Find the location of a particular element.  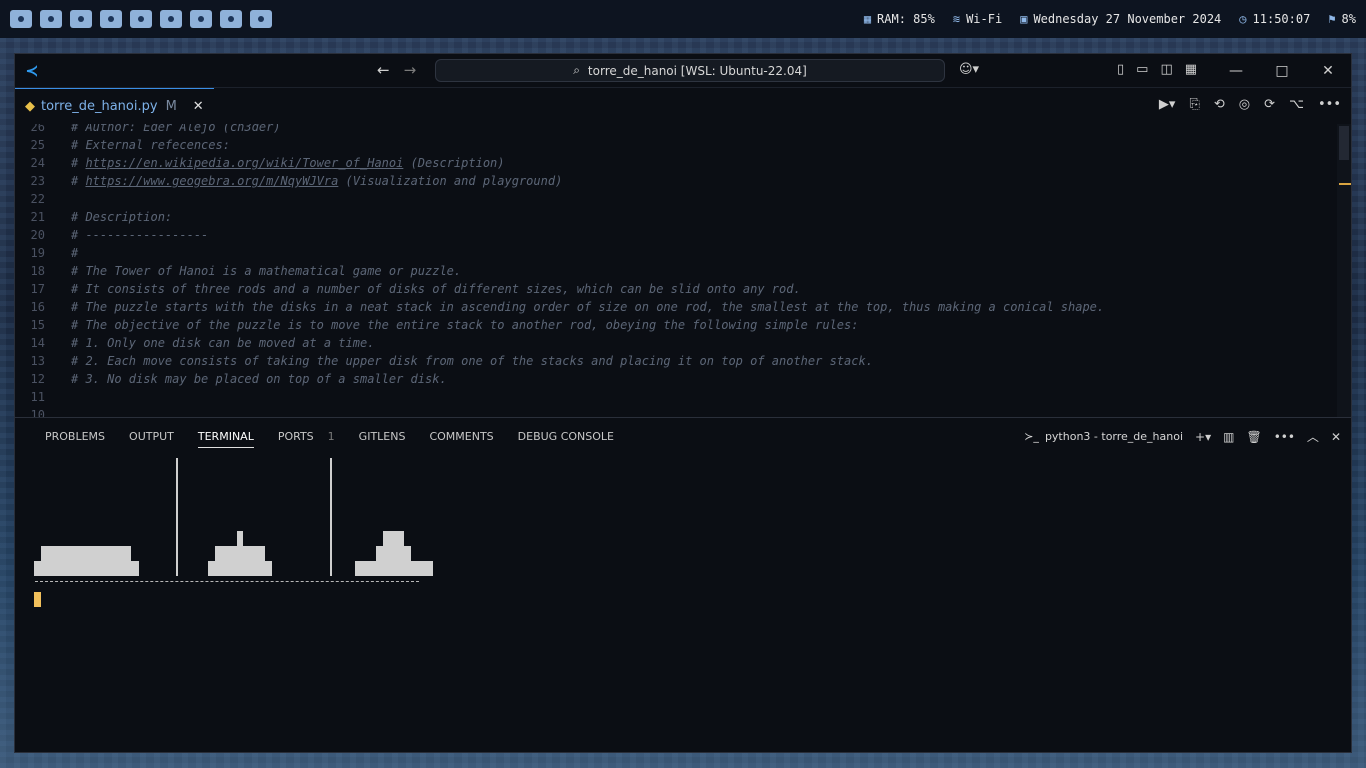

tab-output: OUTPUT is located at coordinates (151, 436).